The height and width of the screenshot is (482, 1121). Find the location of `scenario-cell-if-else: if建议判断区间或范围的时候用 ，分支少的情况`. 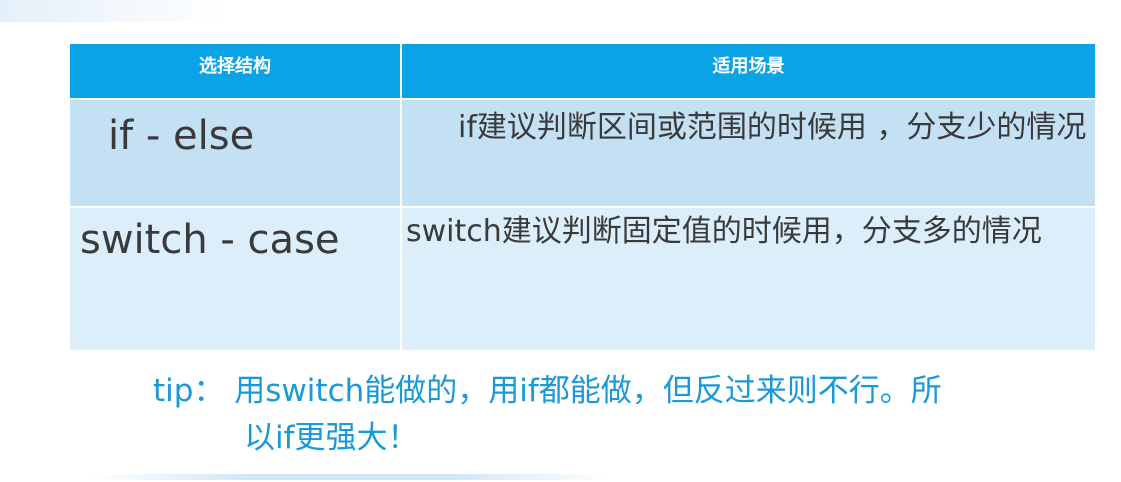

scenario-cell-if-else: if建议判断区间或范围的时候用 ，分支少的情况 is located at coordinates (748, 153).